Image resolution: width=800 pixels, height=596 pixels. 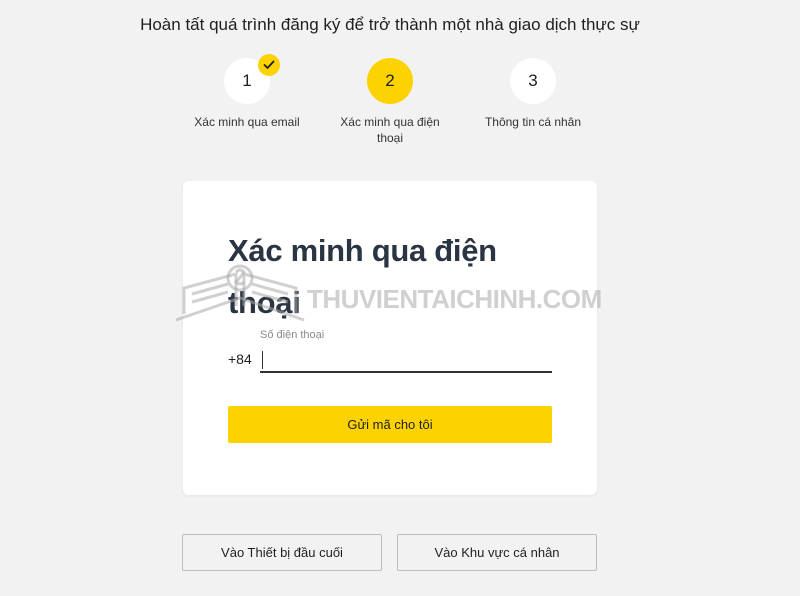 What do you see at coordinates (497, 552) in the screenshot?
I see `go-to-personal-area-button: Vào Khu vực cá nhân` at bounding box center [497, 552].